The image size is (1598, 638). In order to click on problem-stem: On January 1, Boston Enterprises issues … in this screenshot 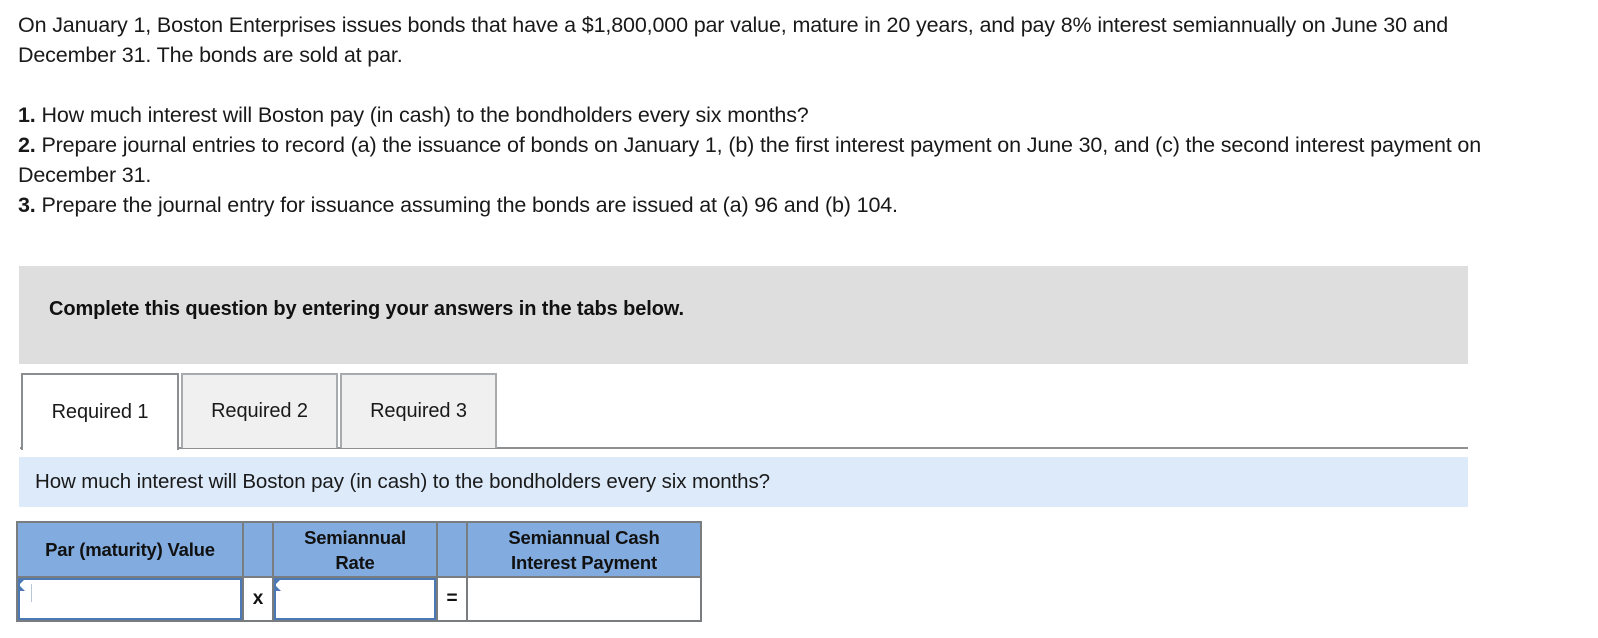, I will do `click(768, 40)`.